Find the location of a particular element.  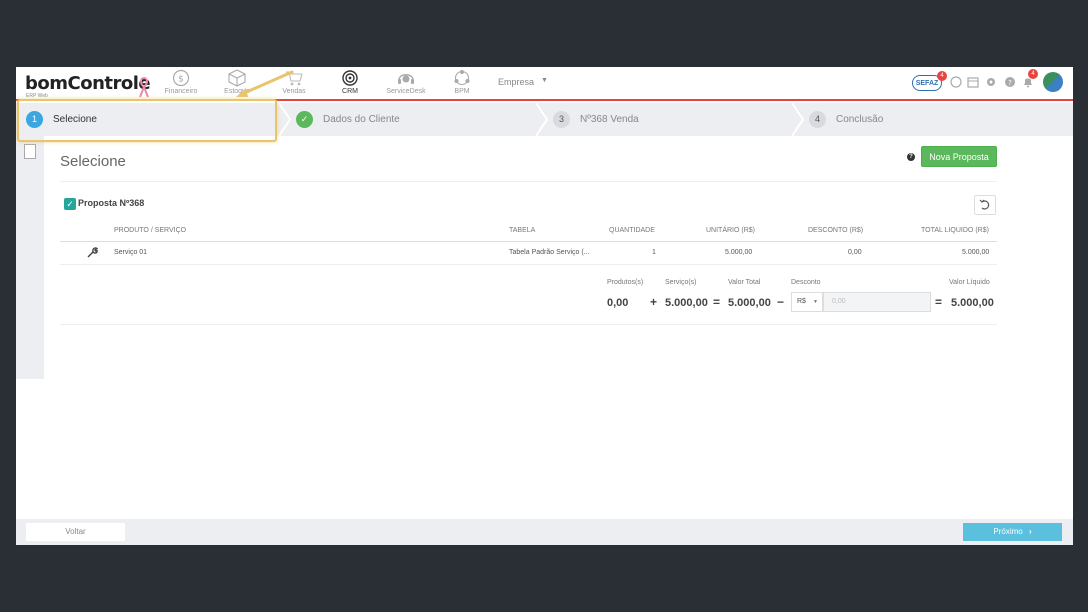

step-venda: 3 Nº368 Venda is located at coordinates (596, 119).